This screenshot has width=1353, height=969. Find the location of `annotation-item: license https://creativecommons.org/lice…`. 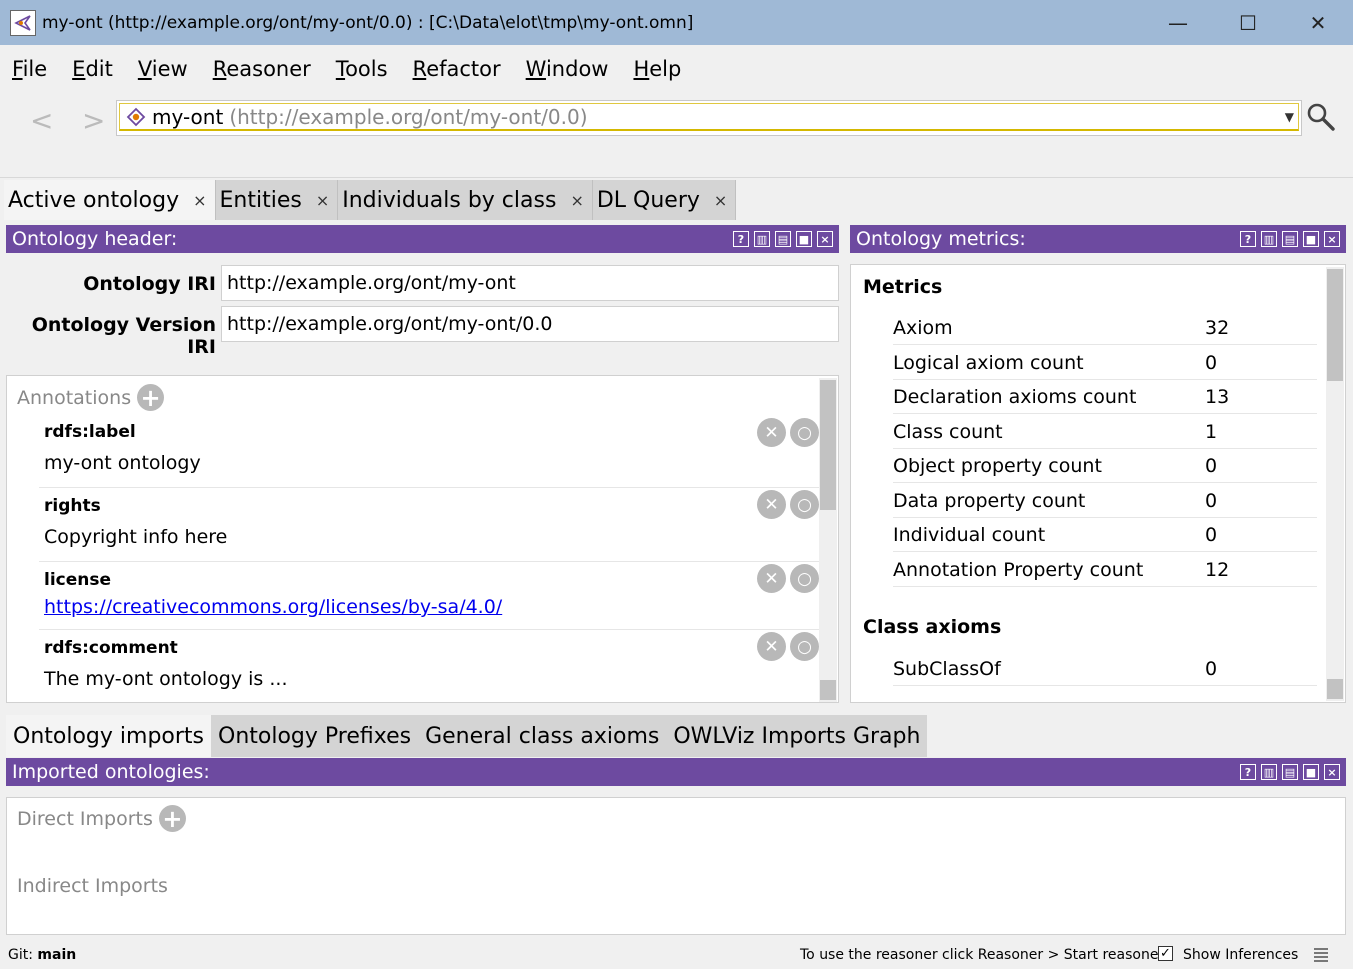

annotation-item: license https://creativecommons.org/lice… is located at coordinates (429, 597).